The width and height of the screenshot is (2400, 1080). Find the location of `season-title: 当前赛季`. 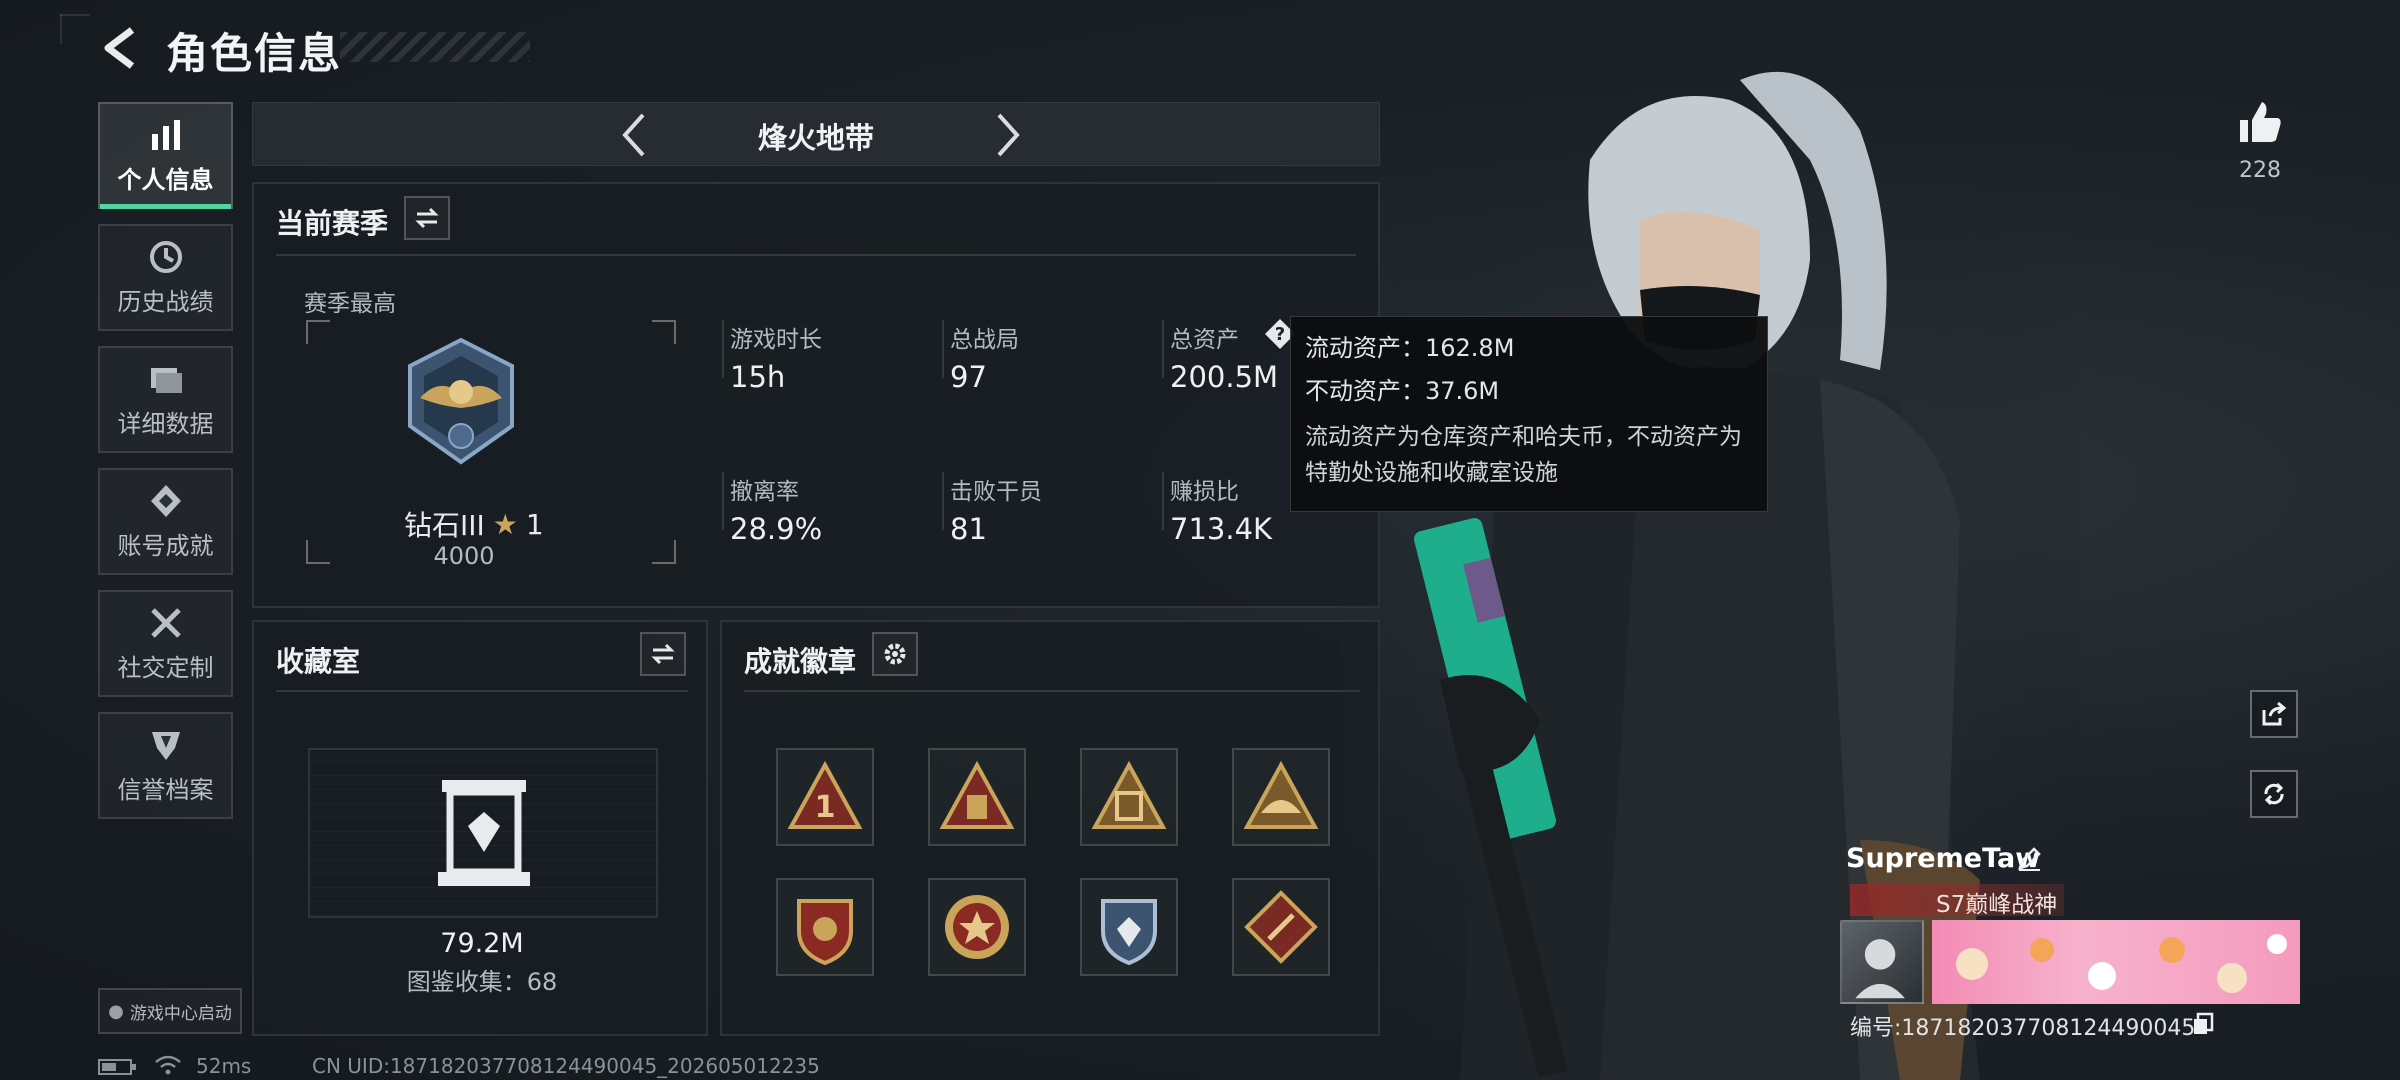

season-title: 当前赛季 is located at coordinates (332, 223).